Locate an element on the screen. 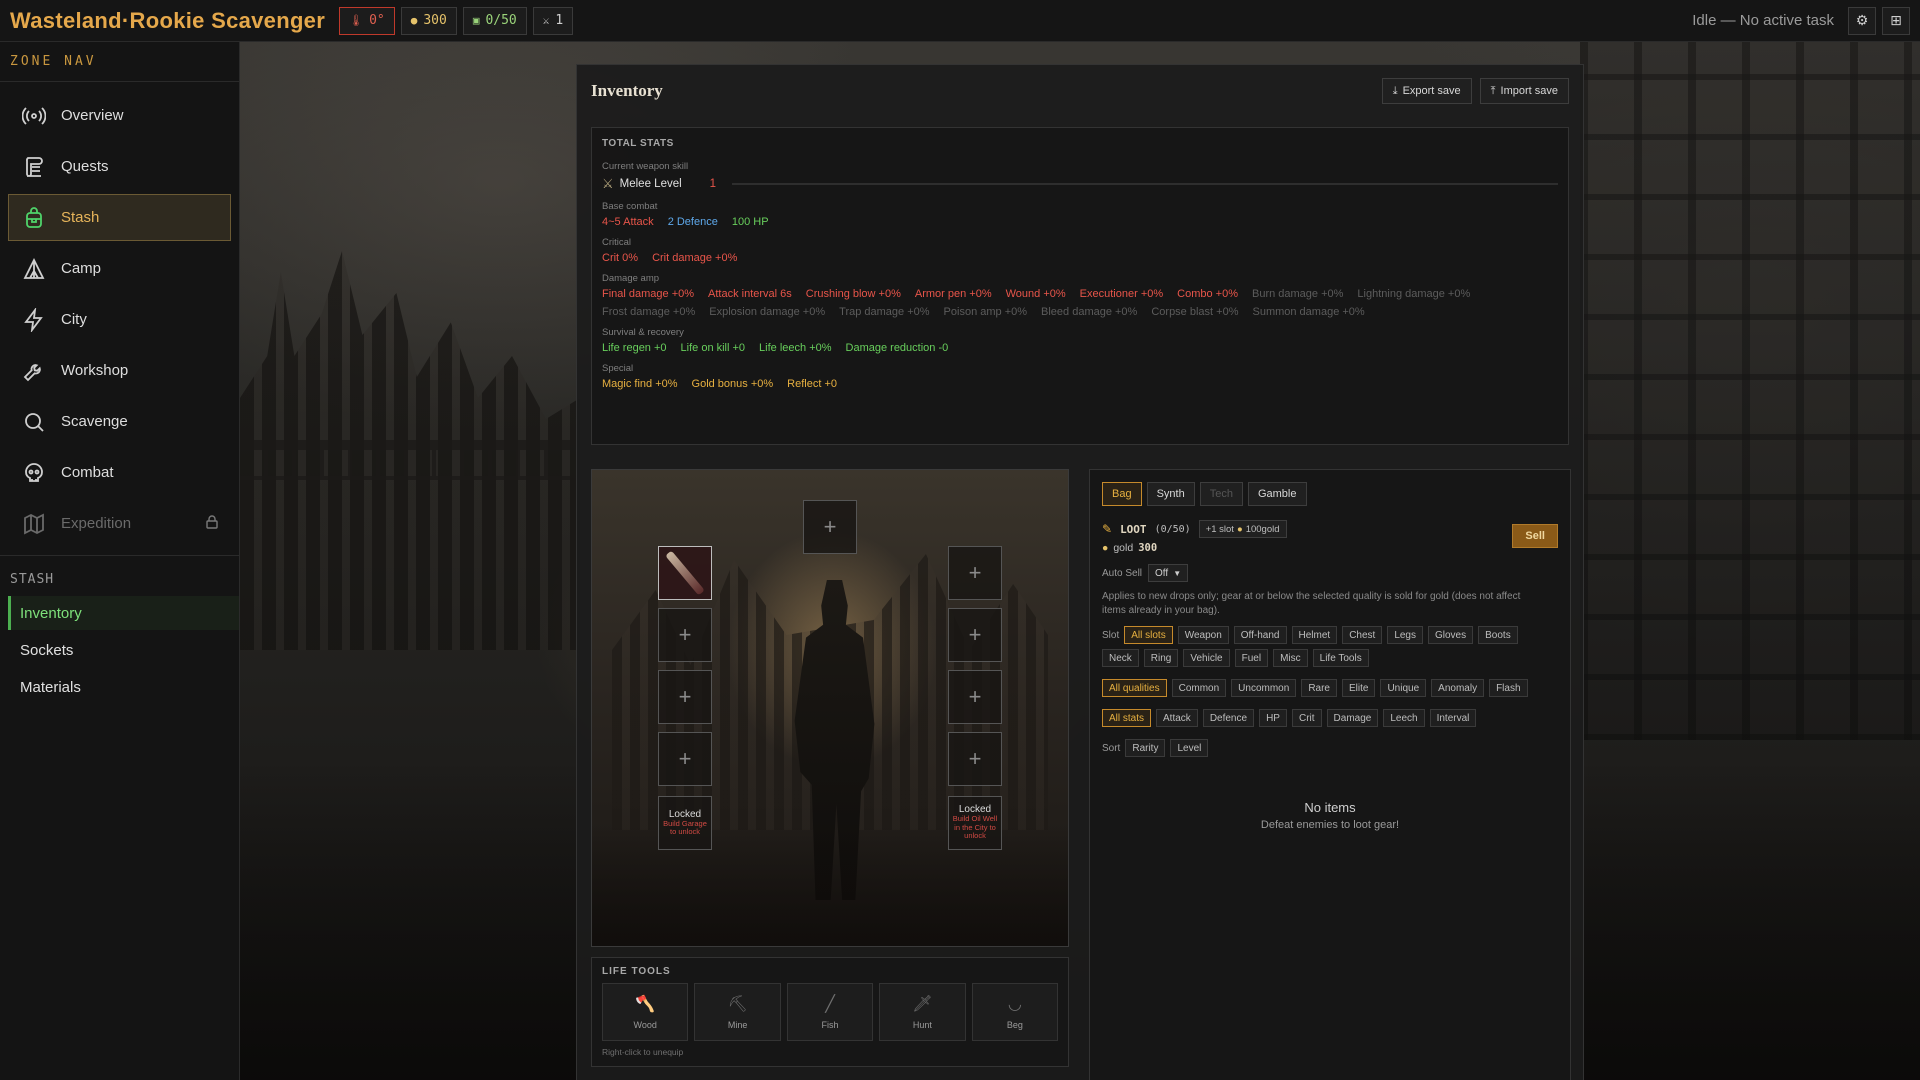 The image size is (1920, 1080). sidebar-divider is located at coordinates (119, 555).